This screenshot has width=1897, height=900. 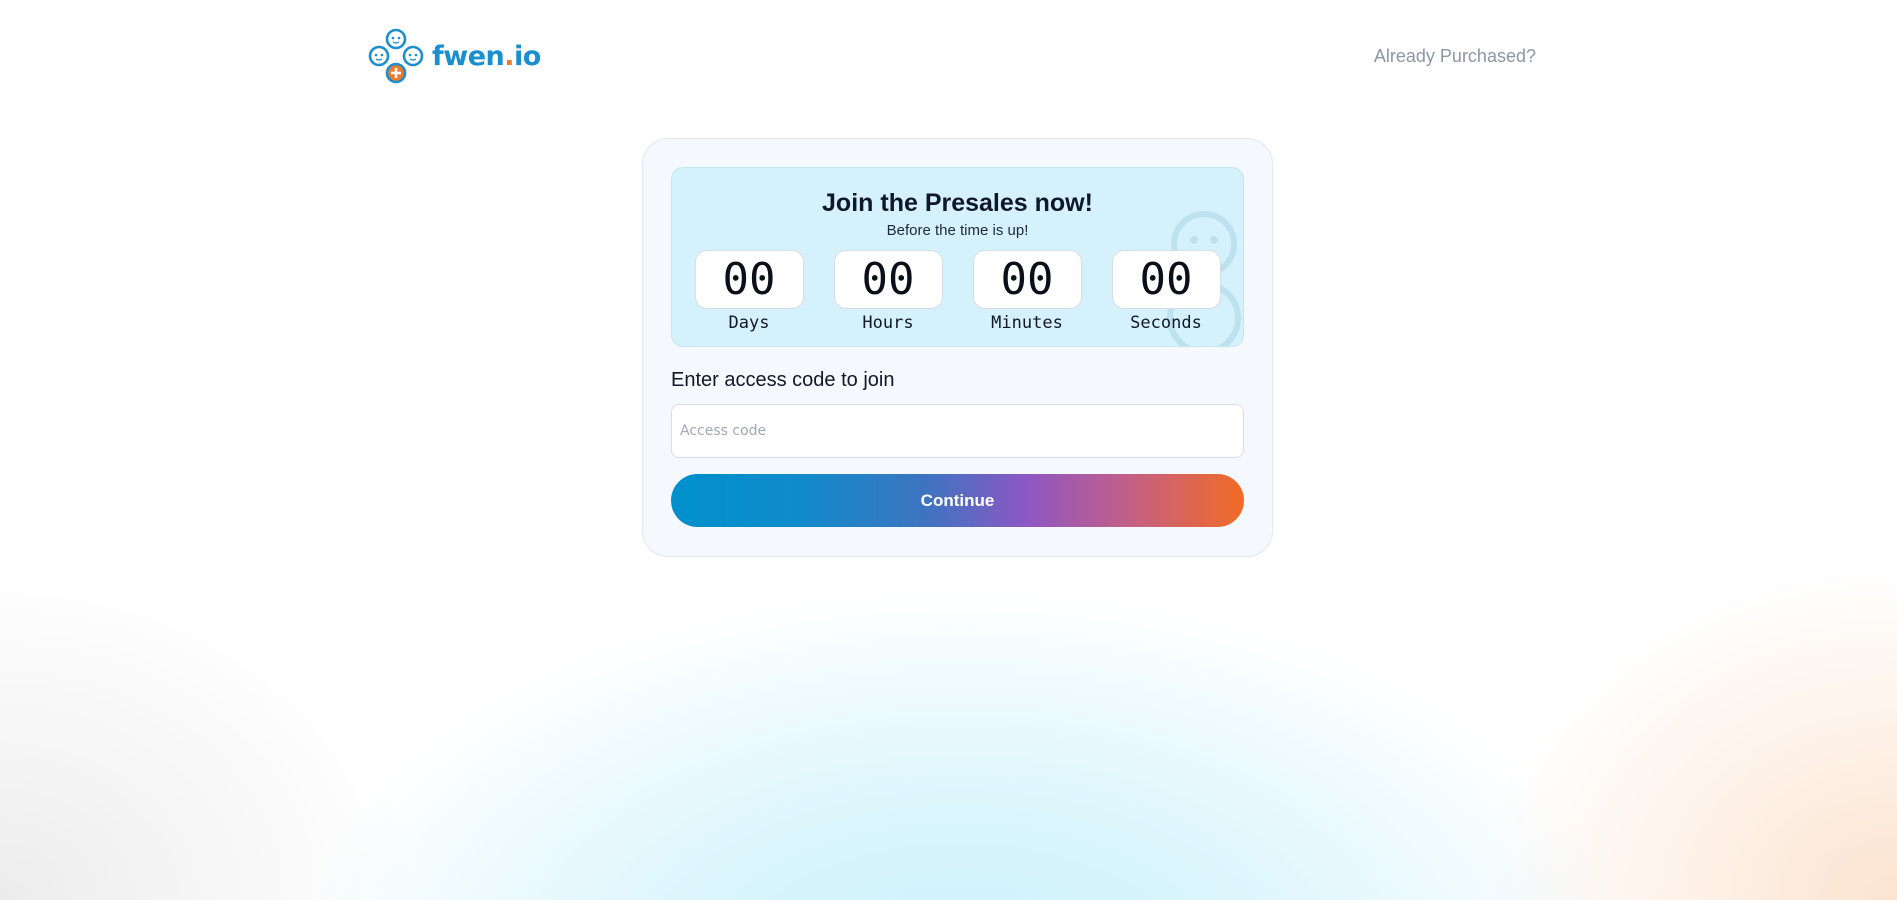 I want to click on logo-wordmark-tld: io, so click(x=527, y=56).